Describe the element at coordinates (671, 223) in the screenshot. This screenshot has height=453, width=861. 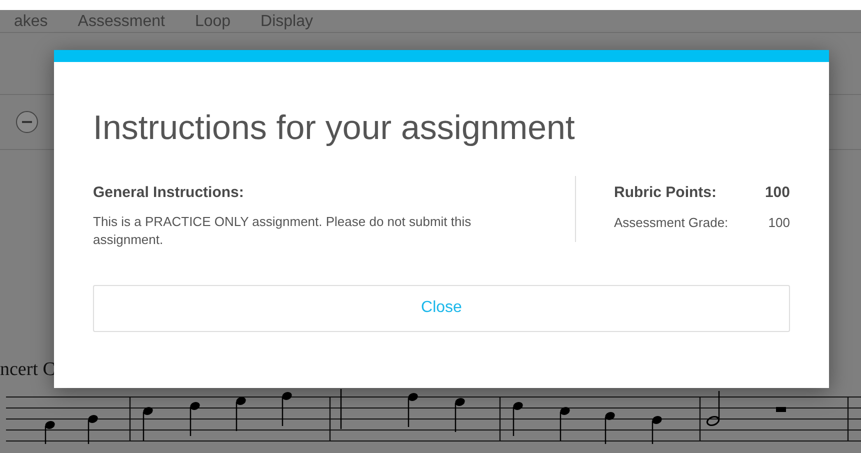
I see `assessment-grade-label: Assessment Grade:` at that location.